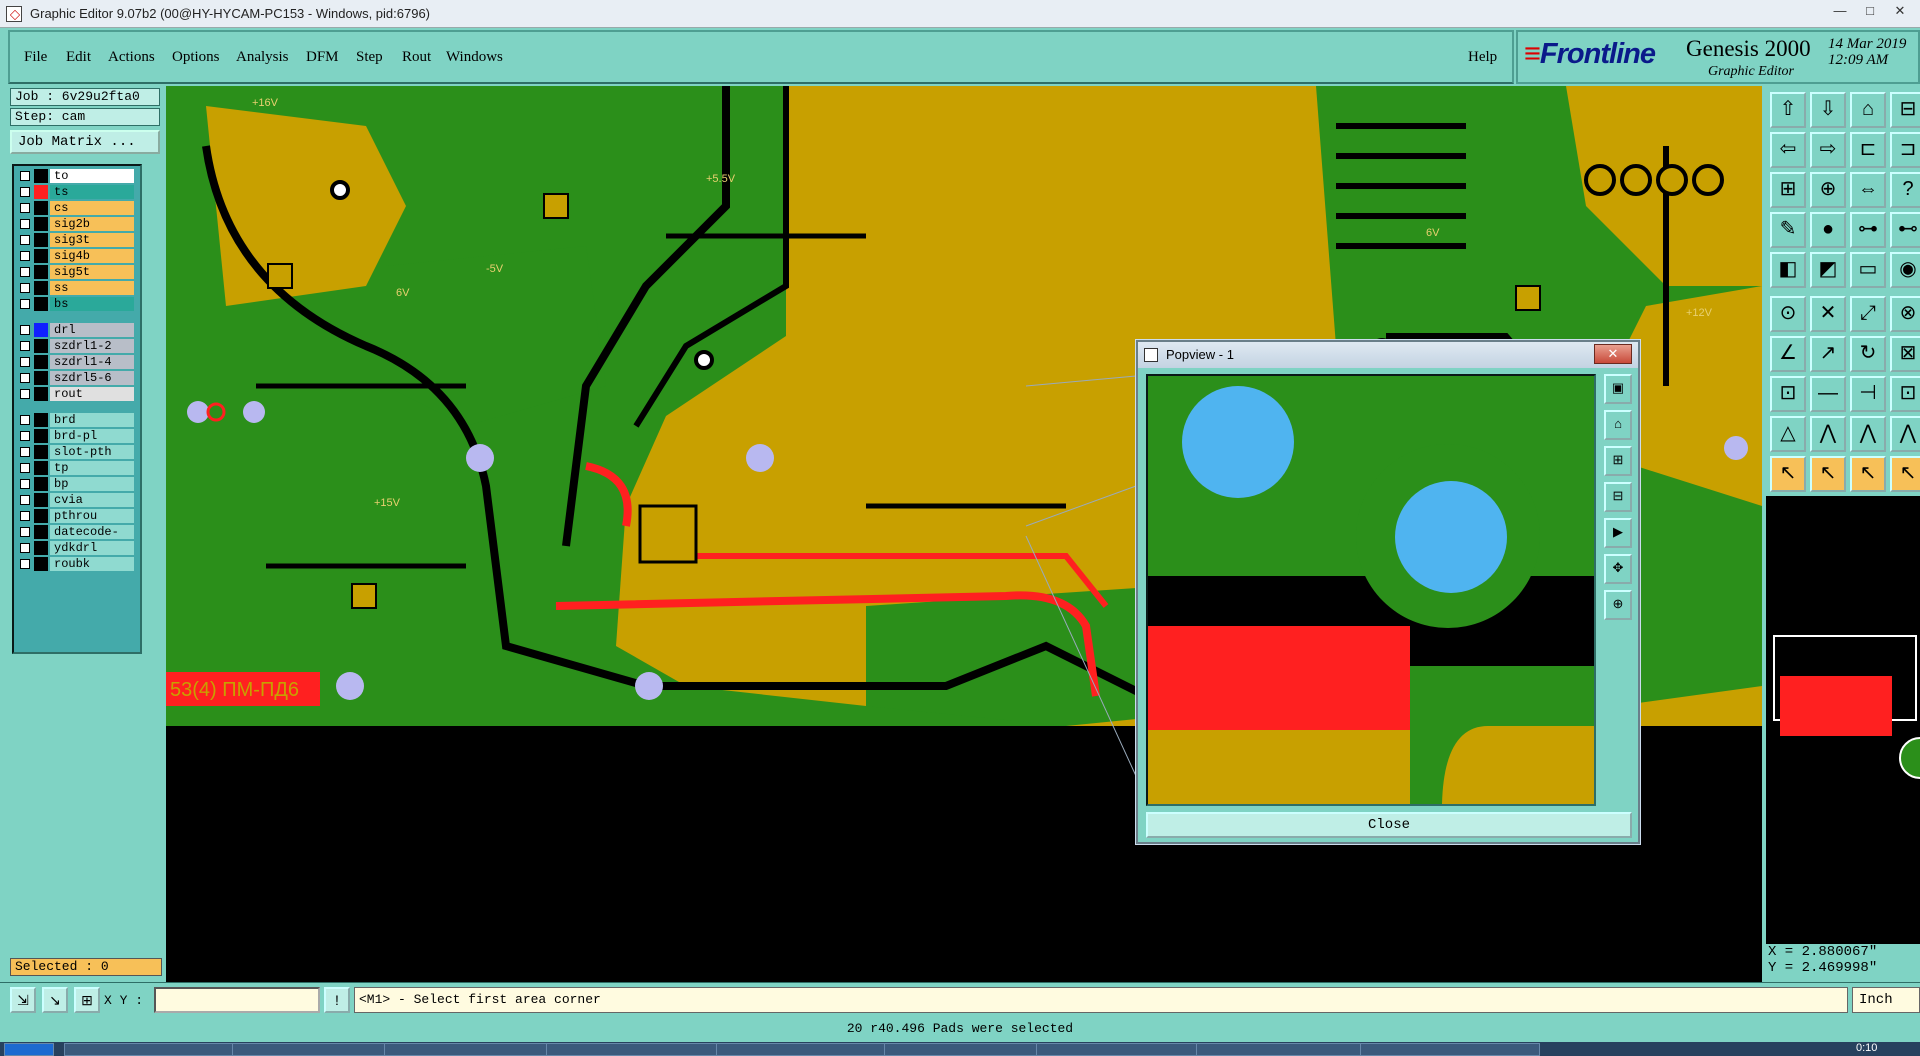  Describe the element at coordinates (77, 538) in the screenshot. I see `layer-row: datecode-pte` at that location.